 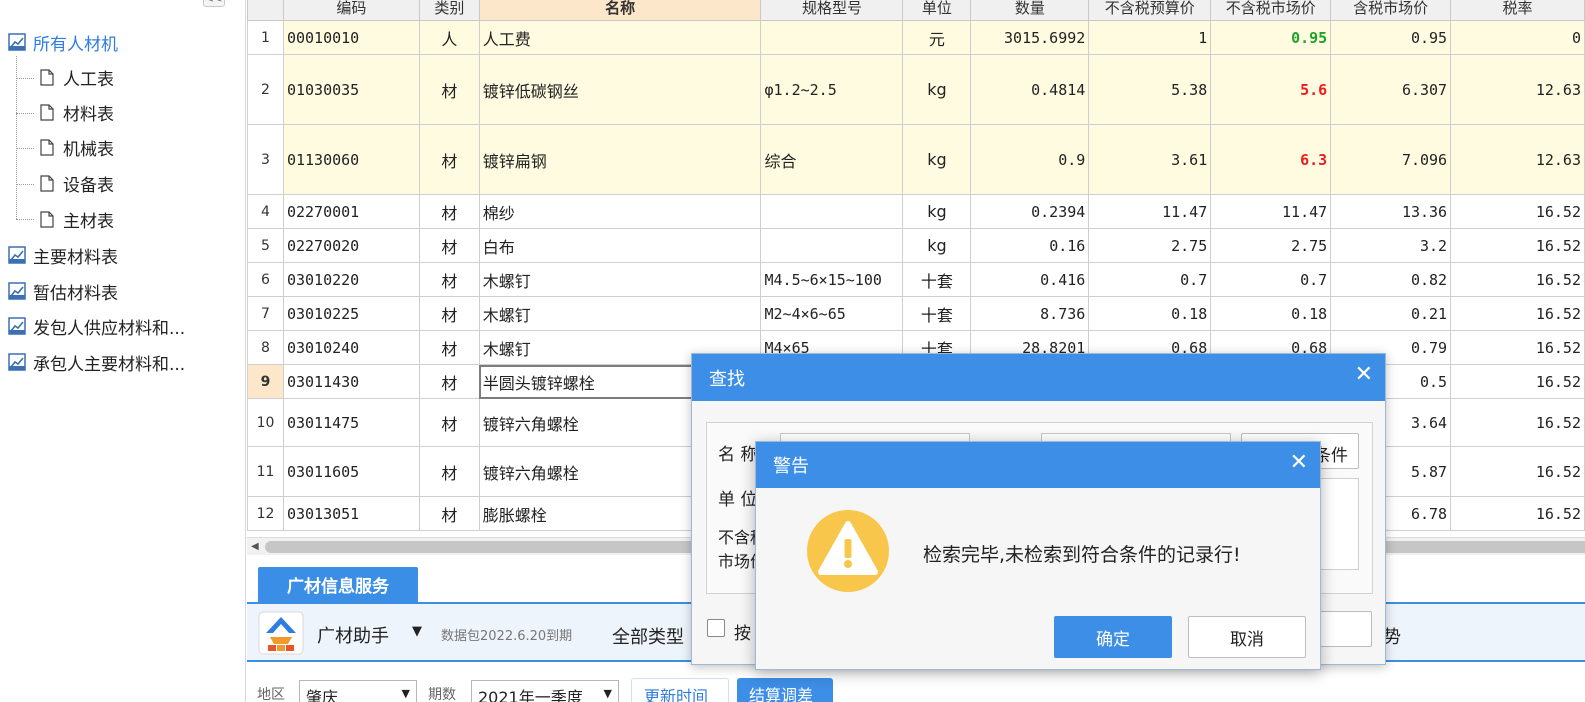 What do you see at coordinates (1271, 89) in the screenshot?
I see `cell-market-price: 5.6` at bounding box center [1271, 89].